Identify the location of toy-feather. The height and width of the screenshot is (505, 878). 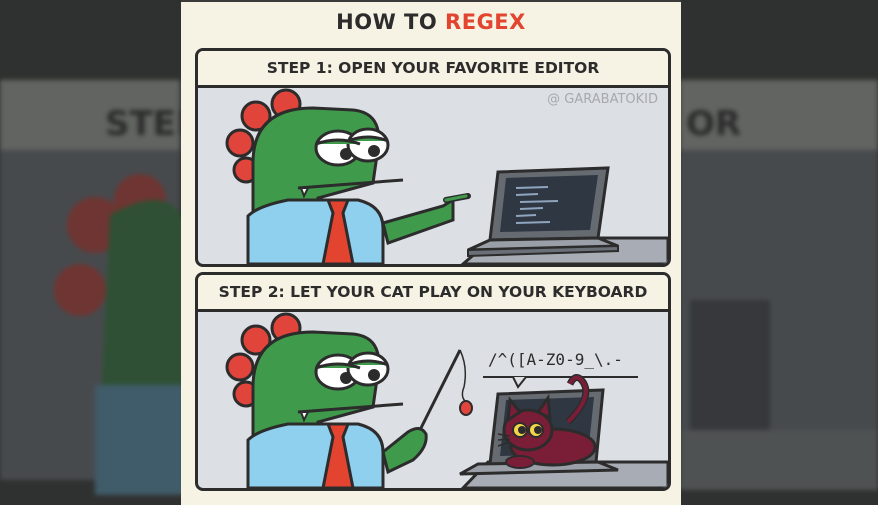
(466, 408).